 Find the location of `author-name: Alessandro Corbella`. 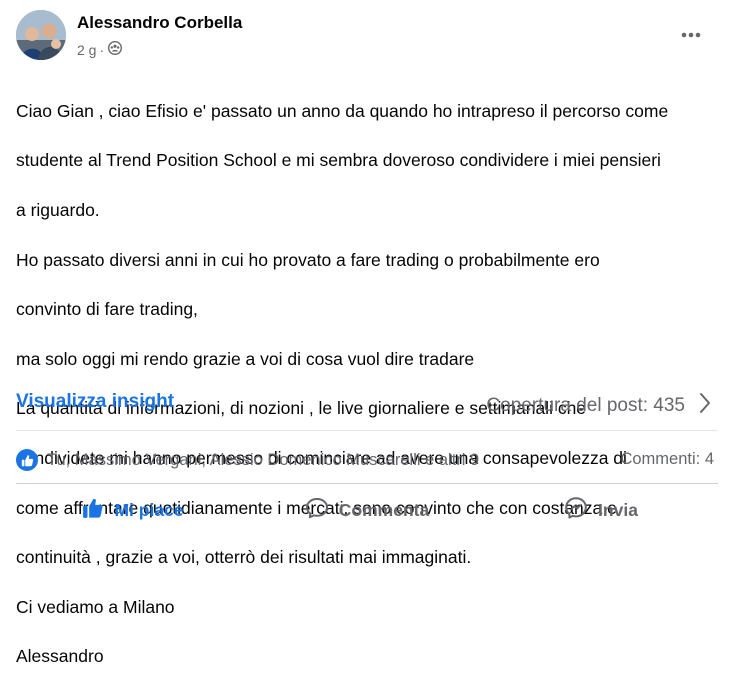

author-name: Alessandro Corbella is located at coordinates (159, 23).